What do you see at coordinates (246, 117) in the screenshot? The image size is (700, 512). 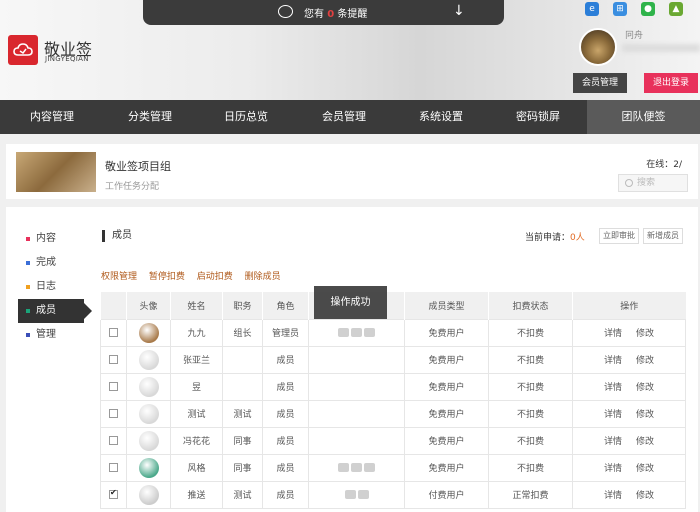 I see `nav-calendar: 日历总览` at bounding box center [246, 117].